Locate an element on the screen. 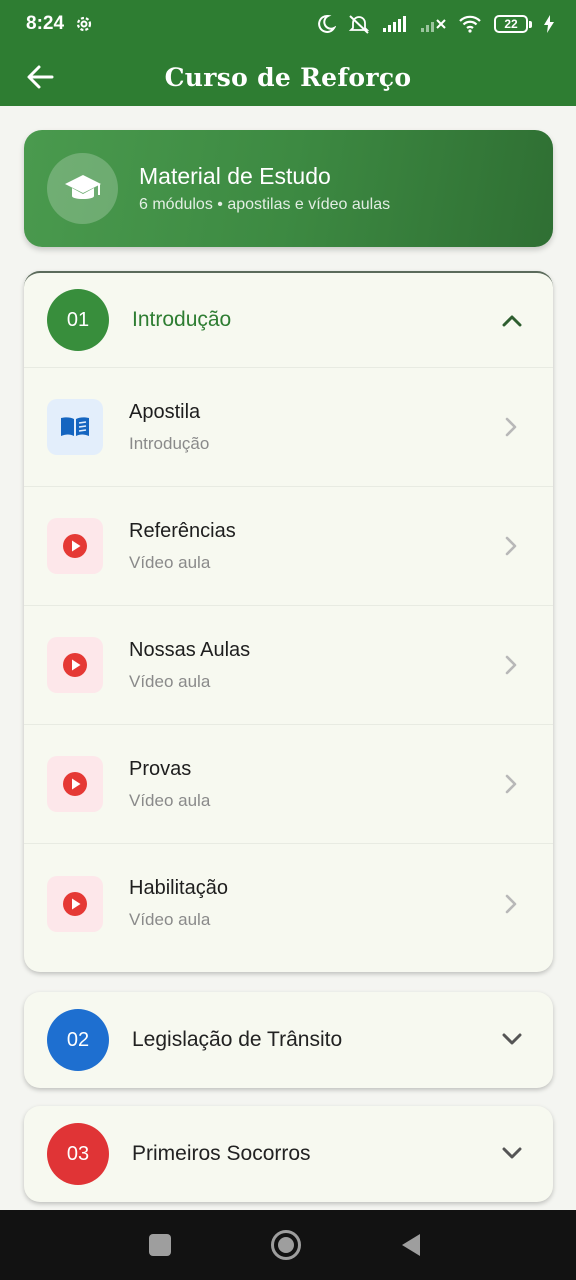 The width and height of the screenshot is (576, 1280). graduation-cap-icon is located at coordinates (82, 186).